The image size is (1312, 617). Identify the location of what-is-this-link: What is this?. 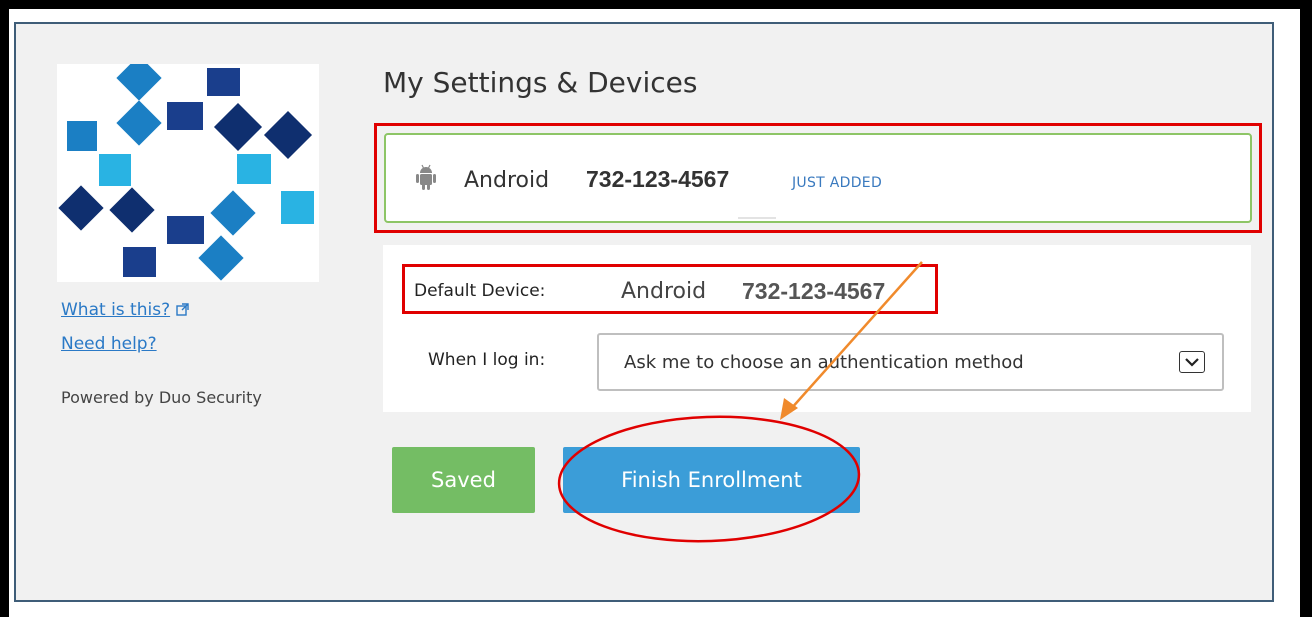
(125, 310).